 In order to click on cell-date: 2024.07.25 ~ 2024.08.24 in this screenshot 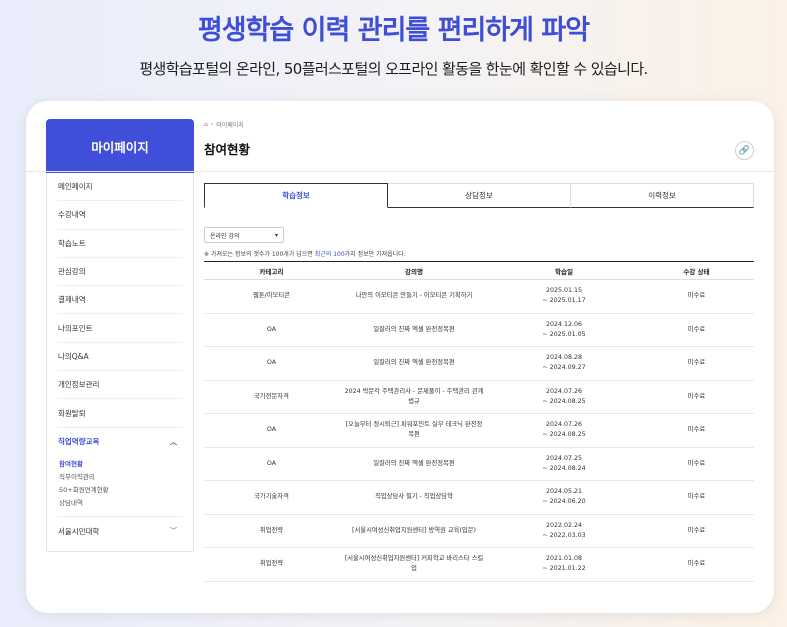, I will do `click(564, 464)`.